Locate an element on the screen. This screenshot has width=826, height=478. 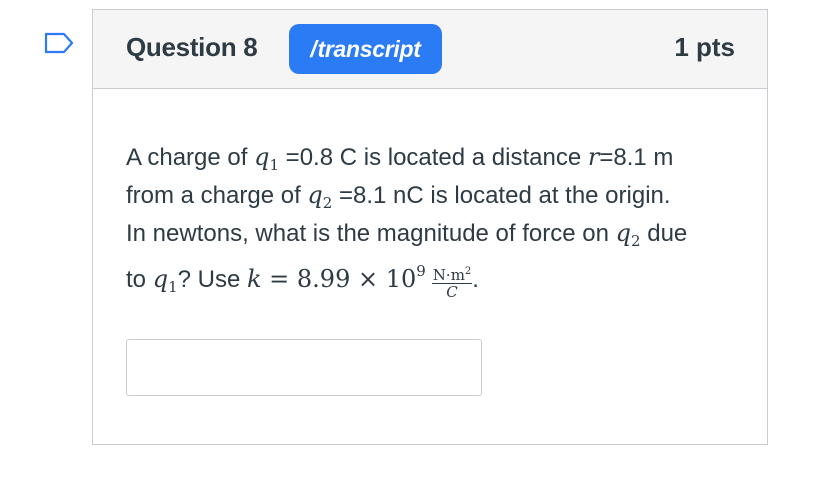
math-variable: k is located at coordinates (254, 279).